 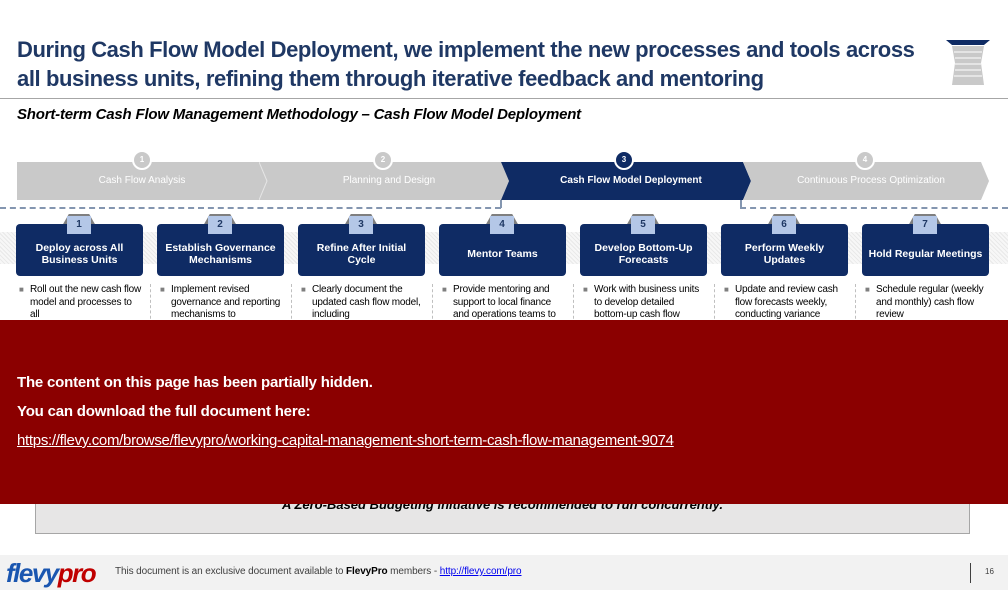 What do you see at coordinates (741, 204) in the screenshot?
I see `dashed-connector-right-vertical` at bounding box center [741, 204].